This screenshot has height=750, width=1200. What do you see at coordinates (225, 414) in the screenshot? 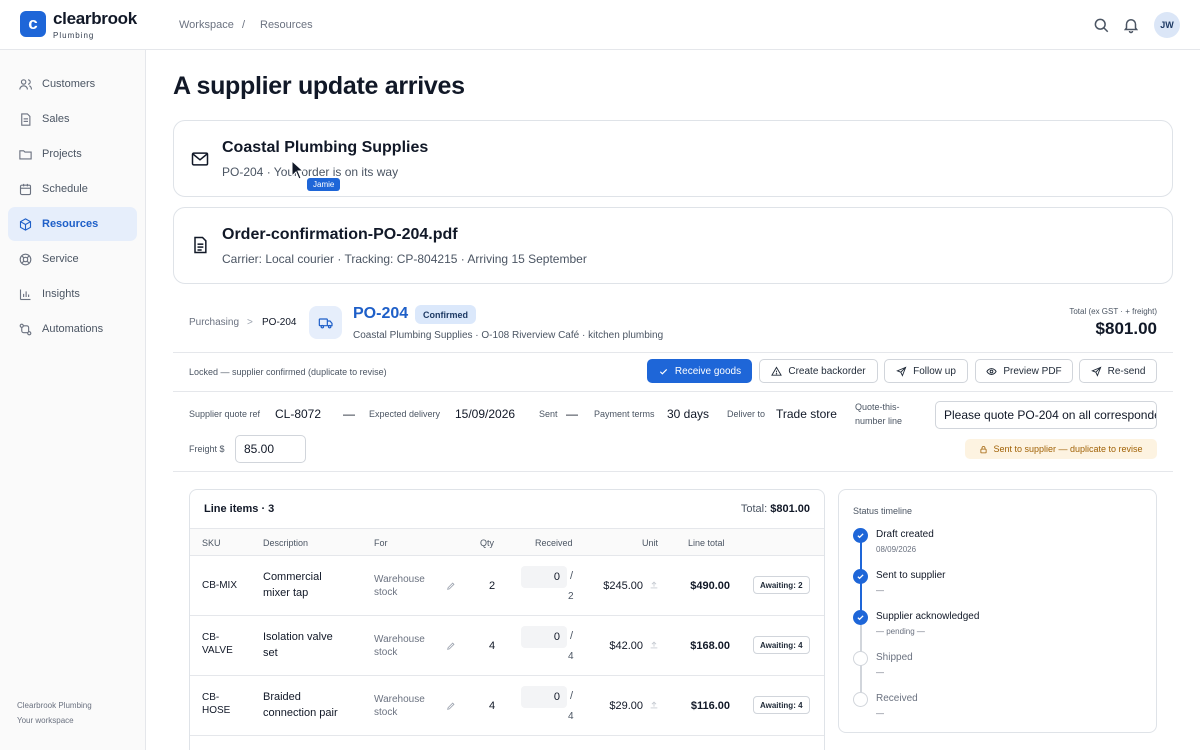
I see `supplier-quote-ref-label: Supplier quote ref` at bounding box center [225, 414].